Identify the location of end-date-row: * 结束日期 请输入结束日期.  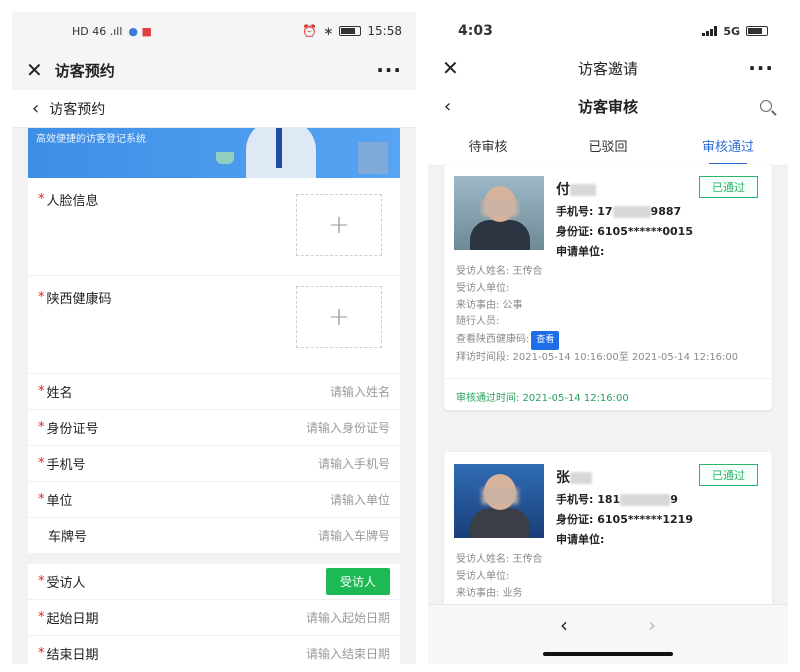
(214, 650).